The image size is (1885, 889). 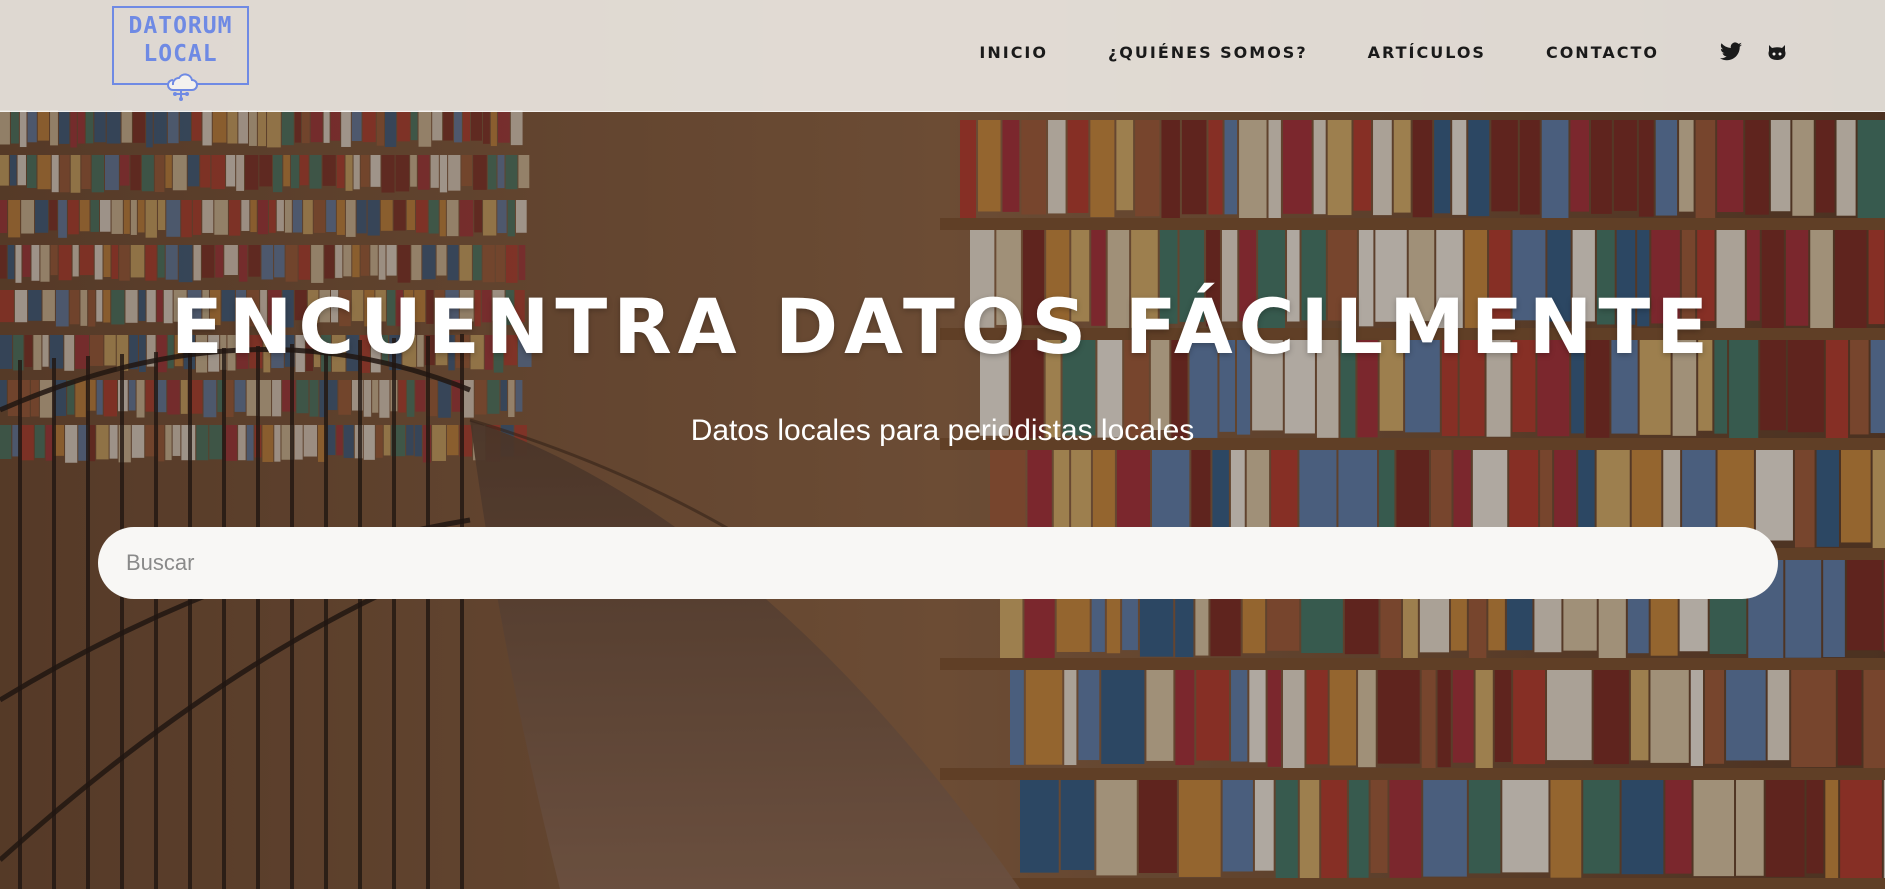 I want to click on site-logo: DATORUM LOCAL, so click(x=180, y=53).